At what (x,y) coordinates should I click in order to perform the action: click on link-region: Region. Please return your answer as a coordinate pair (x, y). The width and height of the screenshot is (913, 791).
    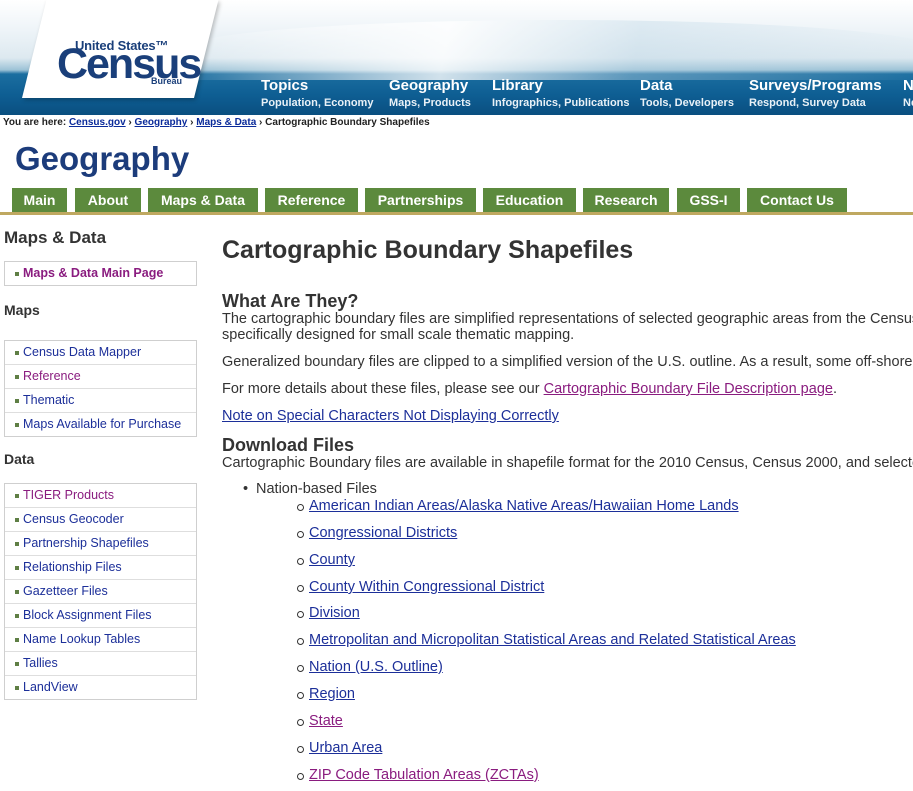
    Looking at the image, I should click on (332, 694).